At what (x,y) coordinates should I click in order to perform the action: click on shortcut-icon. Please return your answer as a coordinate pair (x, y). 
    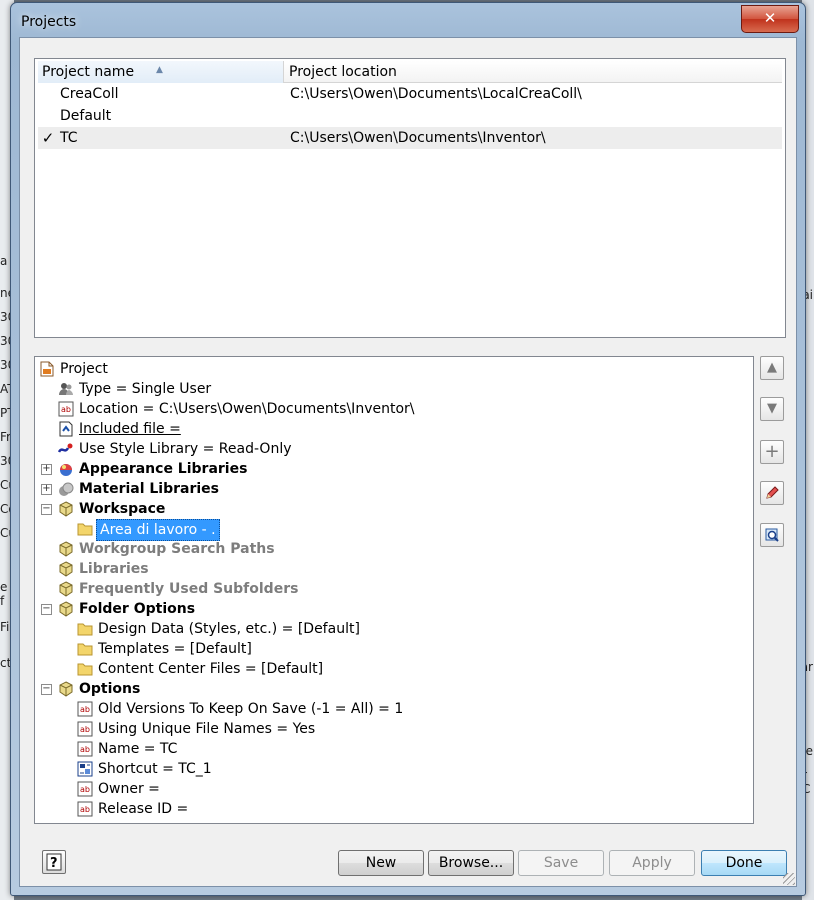
    Looking at the image, I should click on (85, 769).